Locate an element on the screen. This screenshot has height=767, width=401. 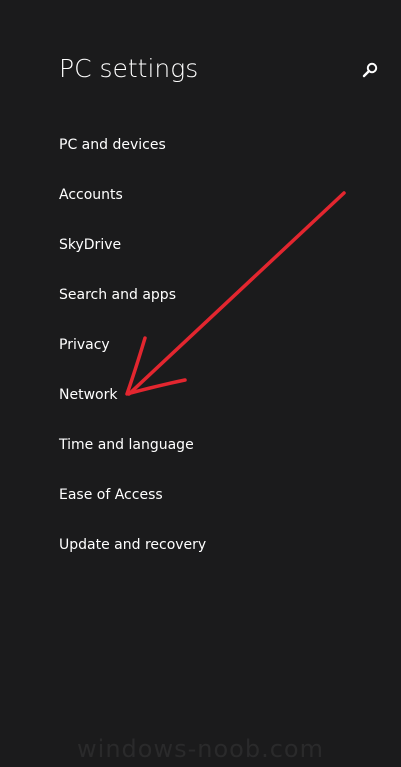
nav-item-time-and-language: Time and language is located at coordinates (132, 455).